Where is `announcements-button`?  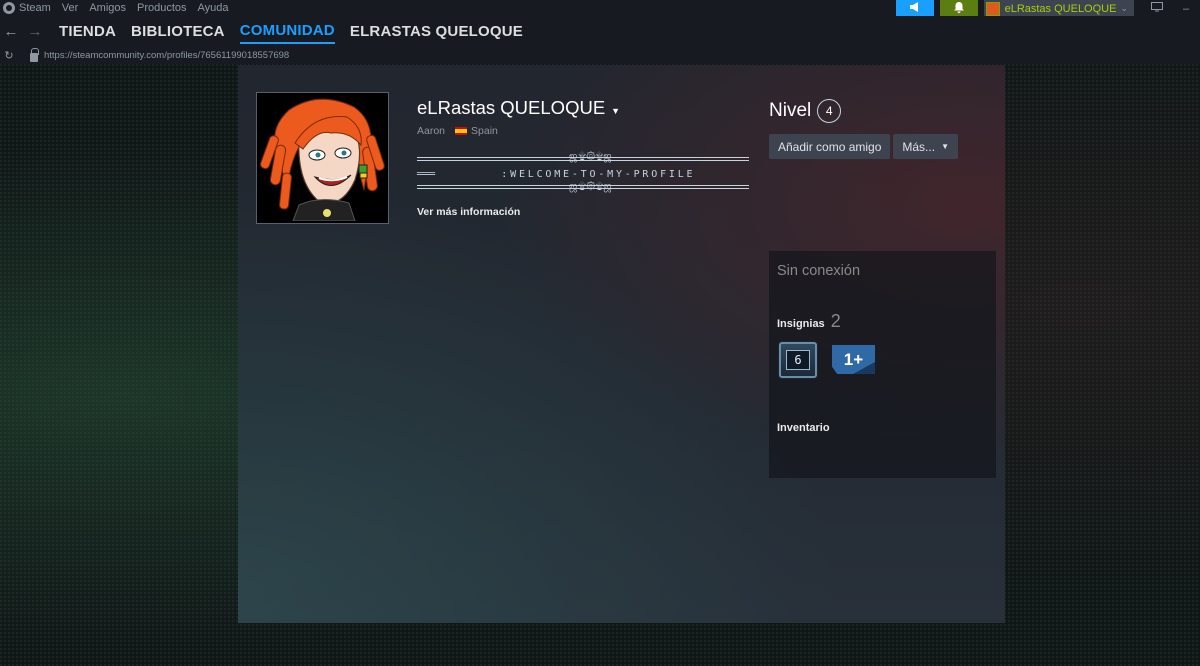
announcements-button is located at coordinates (914, 8).